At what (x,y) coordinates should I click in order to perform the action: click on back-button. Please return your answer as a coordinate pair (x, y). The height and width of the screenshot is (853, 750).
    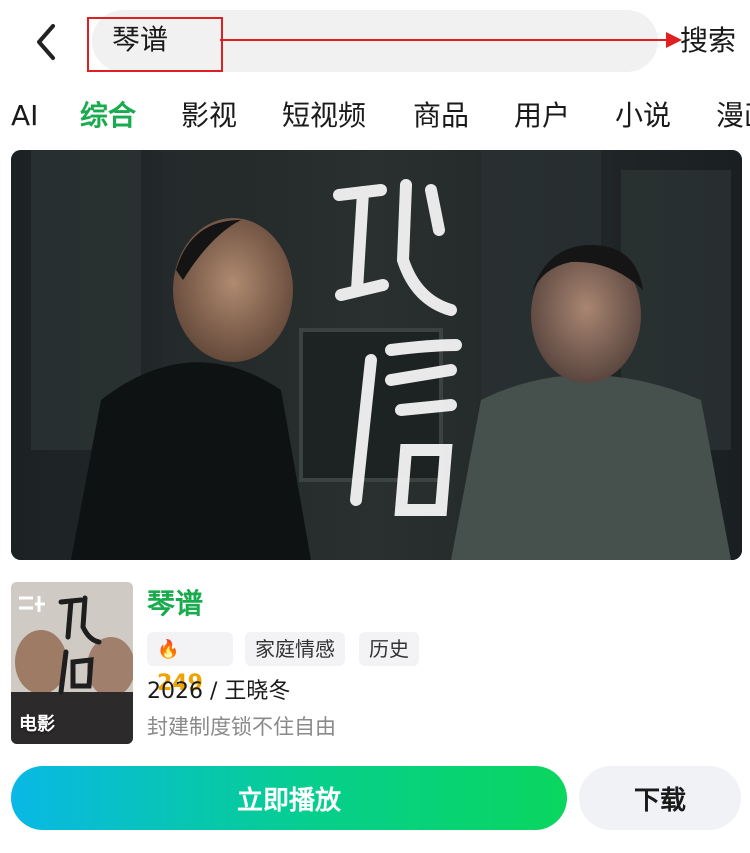
    Looking at the image, I should click on (46, 42).